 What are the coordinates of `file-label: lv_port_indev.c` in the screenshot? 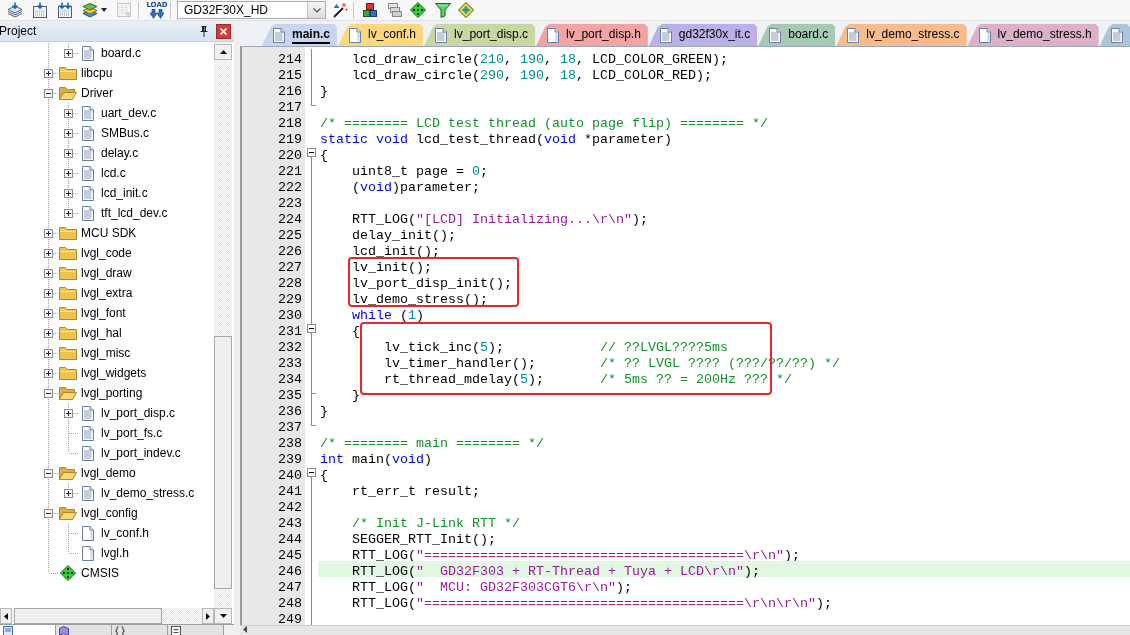 It's located at (141, 453).